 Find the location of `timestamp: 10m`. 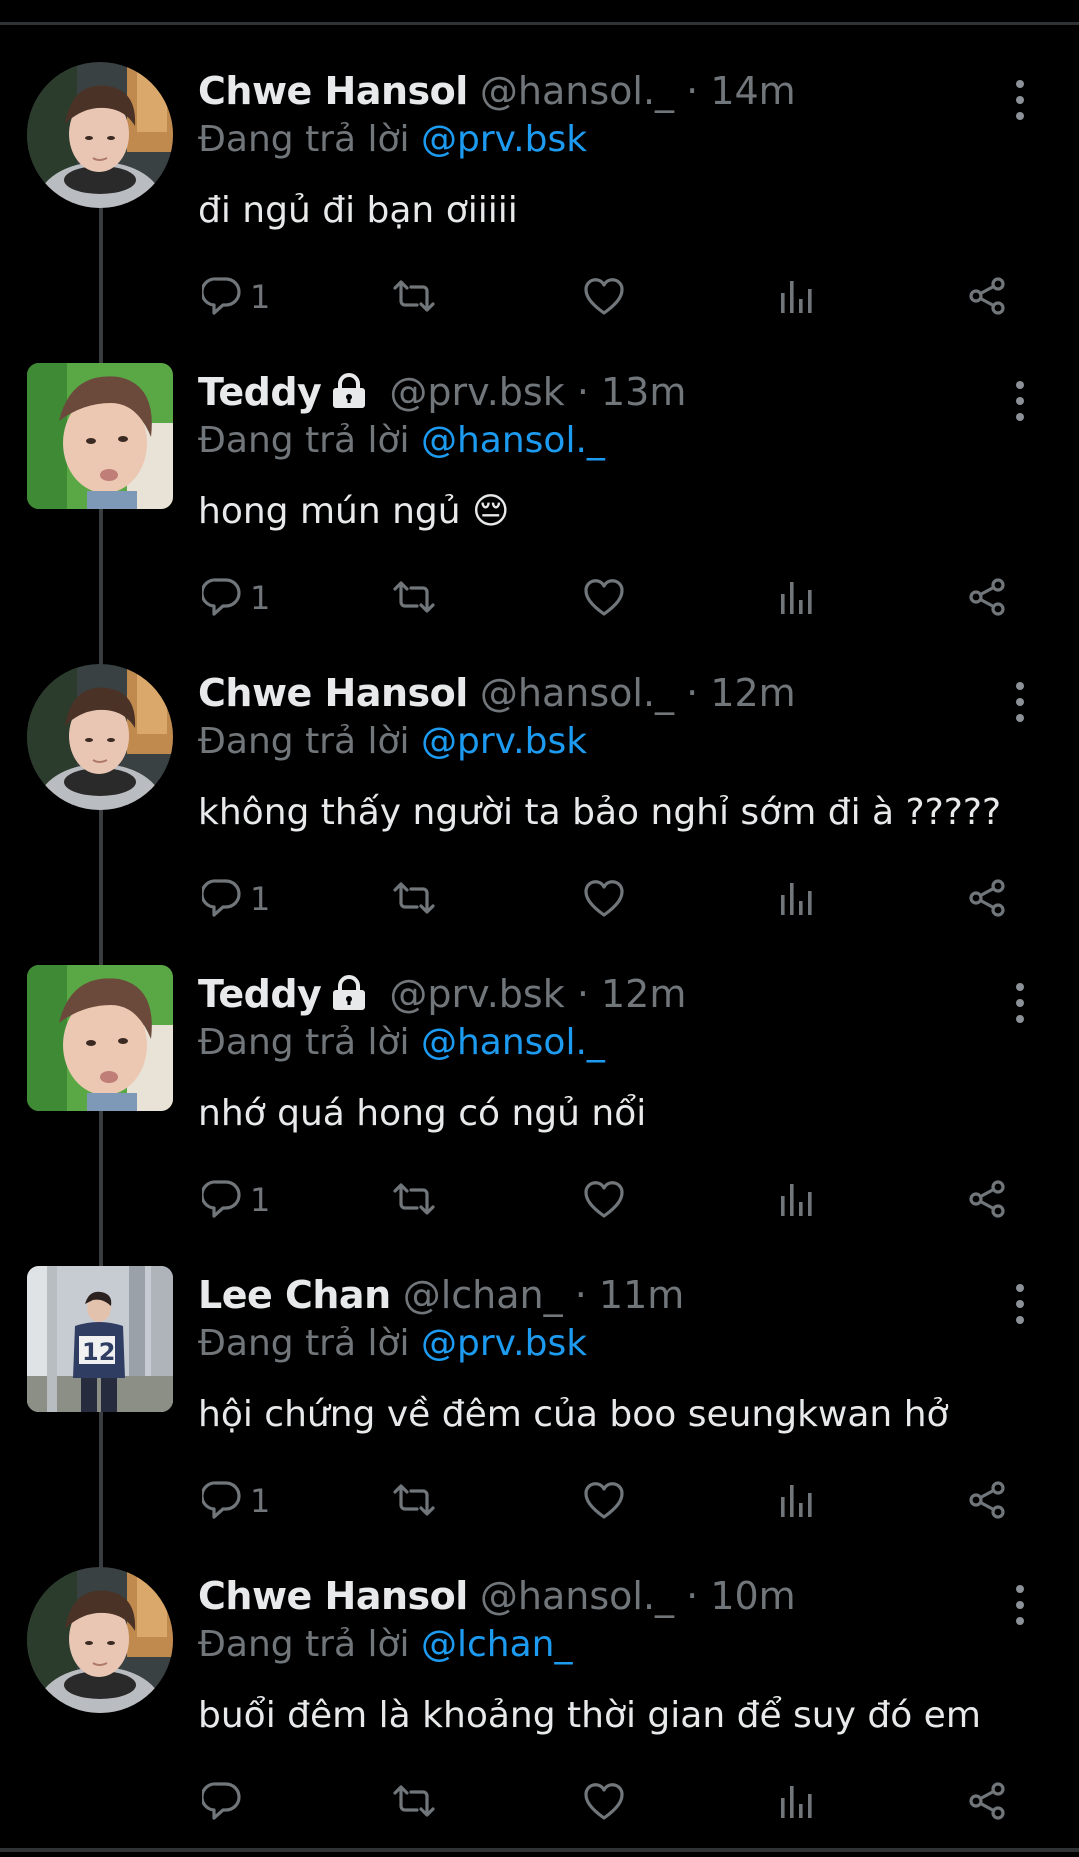

timestamp: 10m is located at coordinates (752, 1596).